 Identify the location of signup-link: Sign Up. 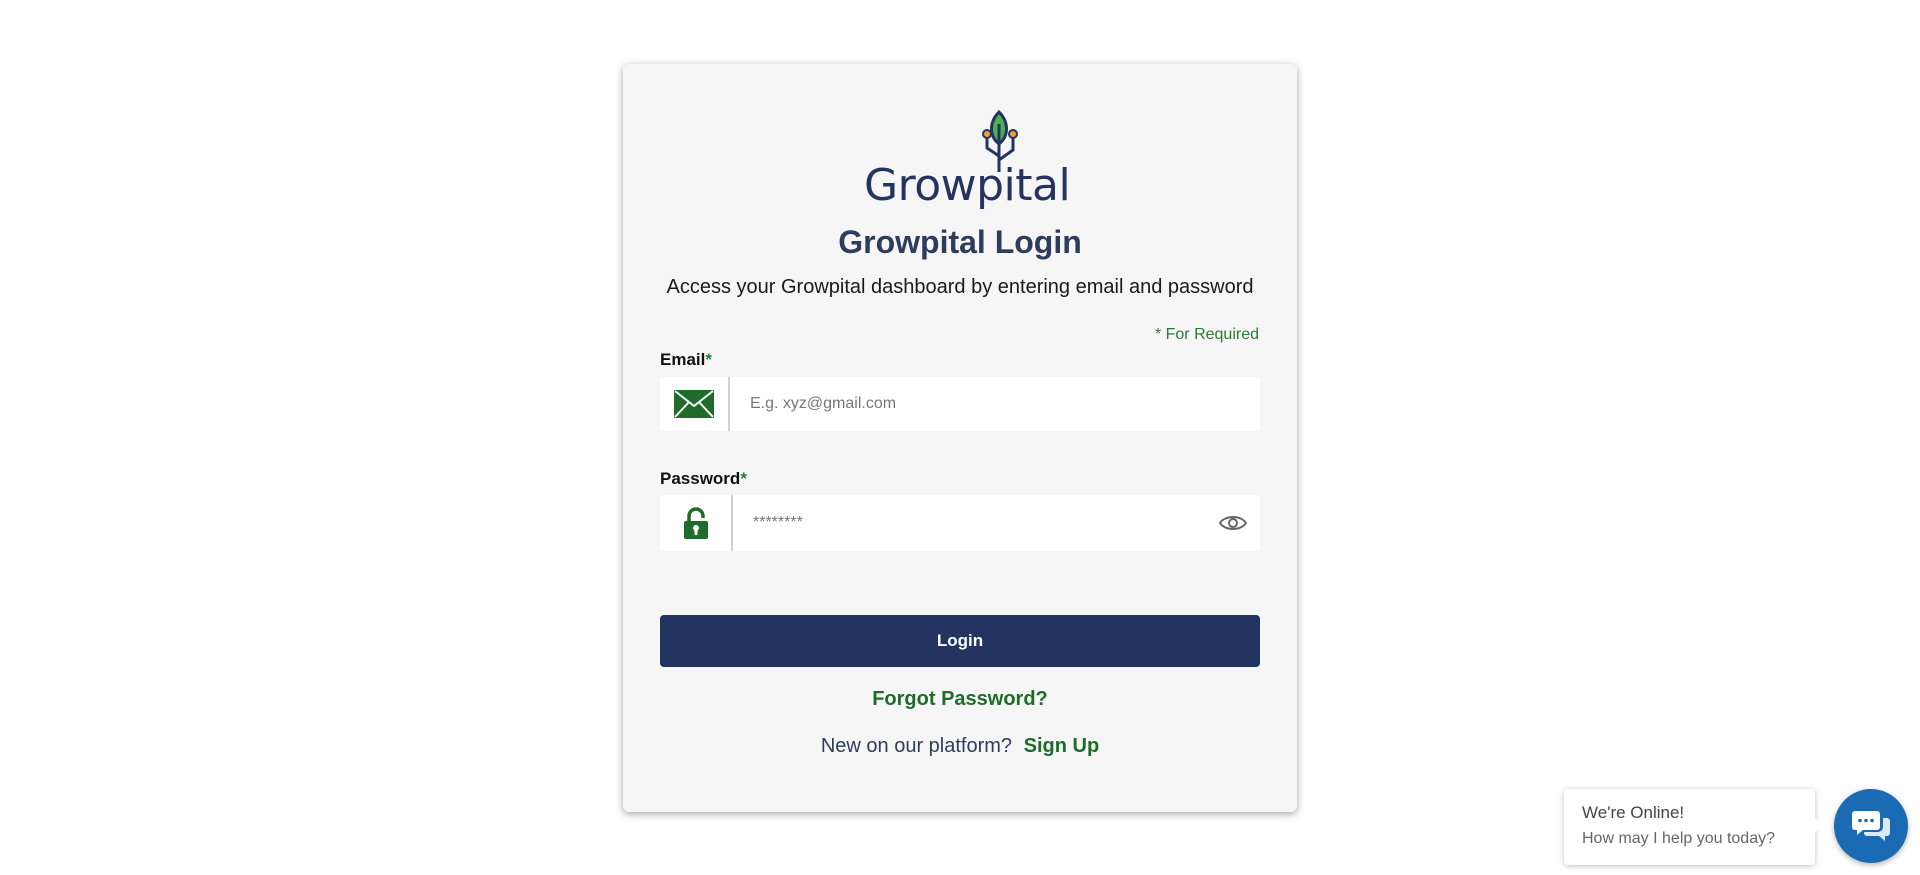
(1062, 746).